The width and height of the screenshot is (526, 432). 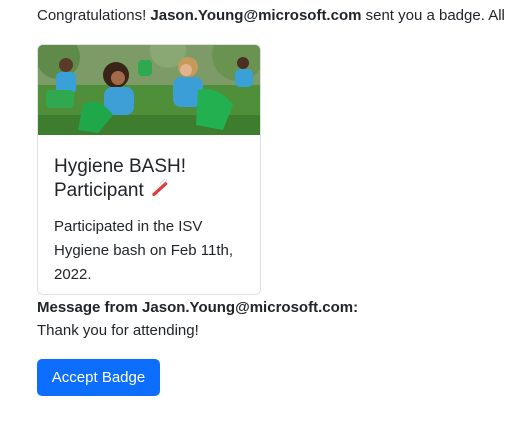 What do you see at coordinates (94, 15) in the screenshot?
I see `intro-prefix: Congratulations!` at bounding box center [94, 15].